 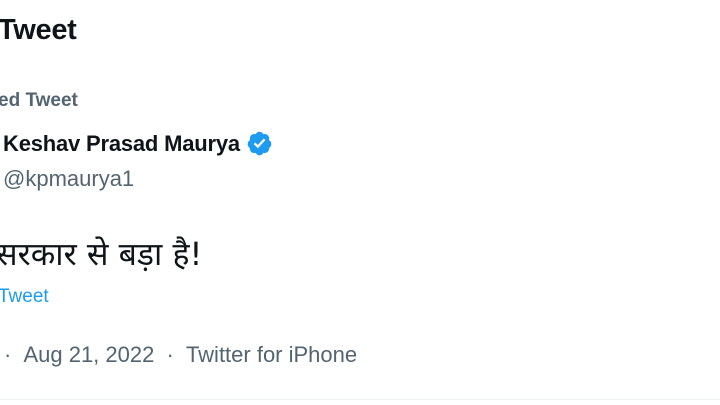 I want to click on page-title: Tweet, so click(x=38, y=30).